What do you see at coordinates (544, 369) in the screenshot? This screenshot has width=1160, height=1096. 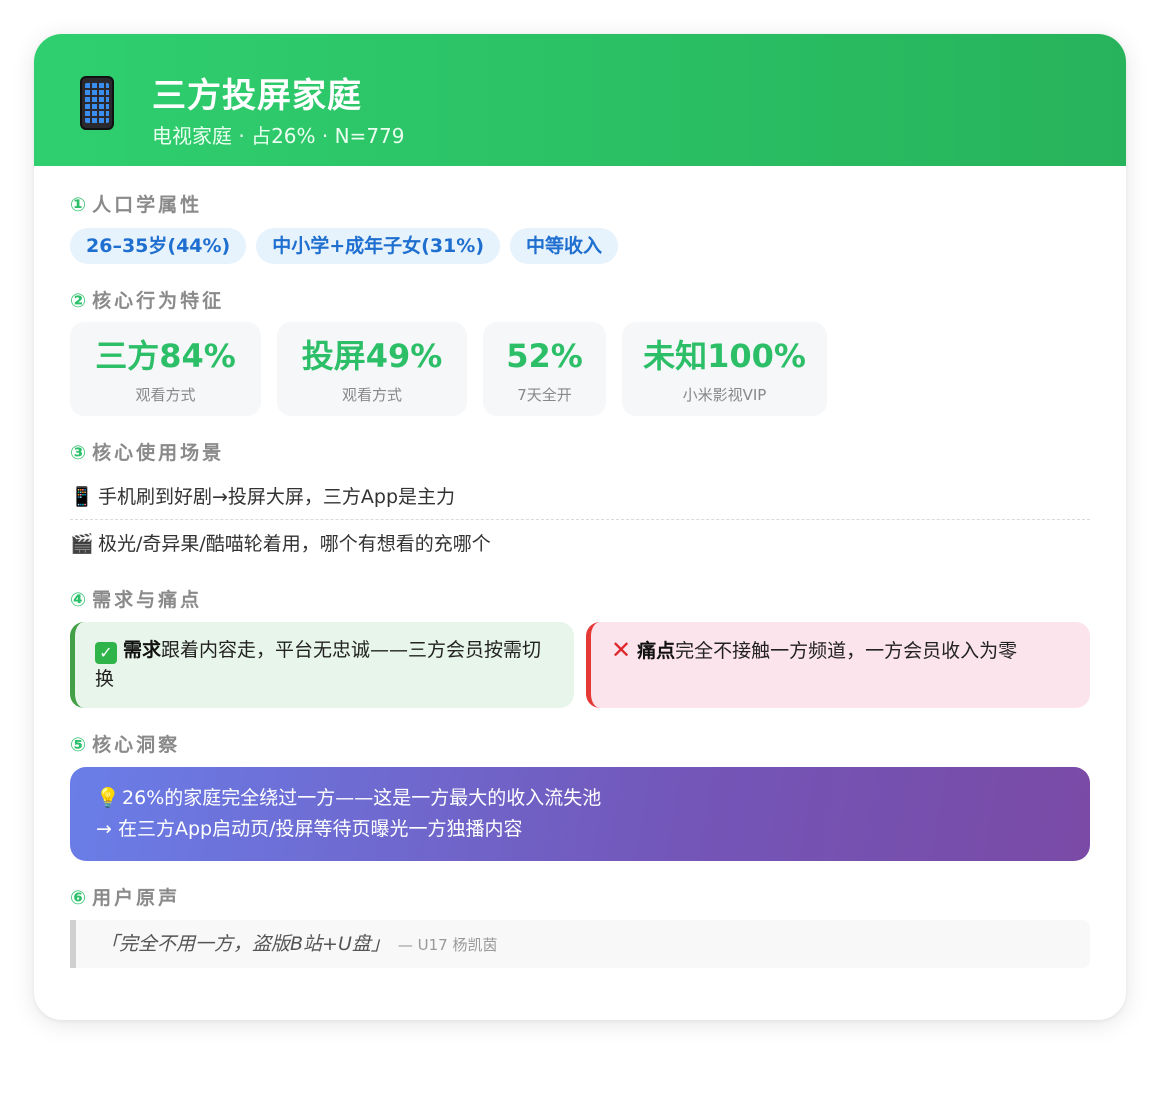 I see `stat-card: 52% 7天全开` at bounding box center [544, 369].